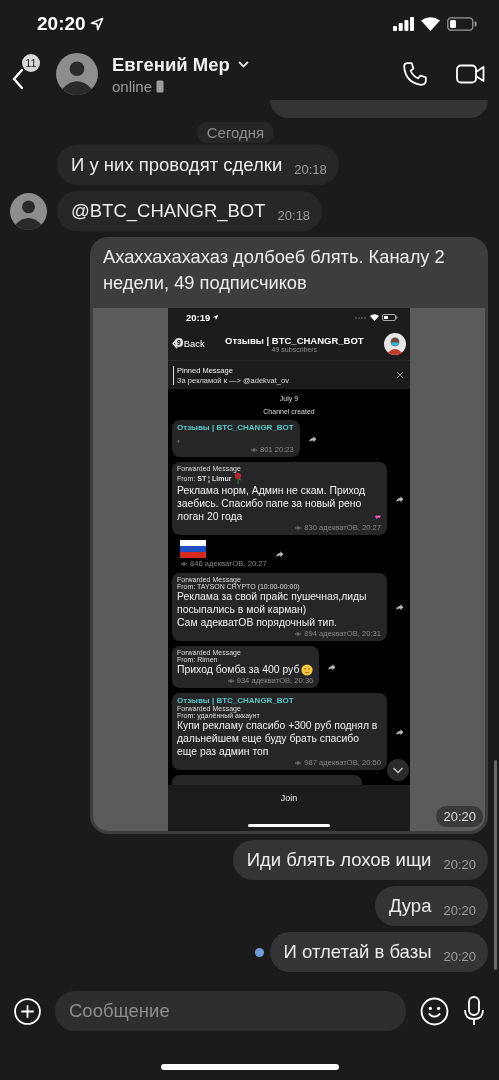 The width and height of the screenshot is (499, 1080). I want to click on flag-icon, so click(193, 549).